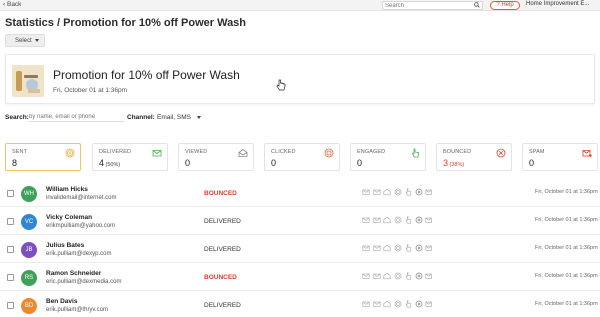  I want to click on contact-name: Ben Davis, so click(61, 301).